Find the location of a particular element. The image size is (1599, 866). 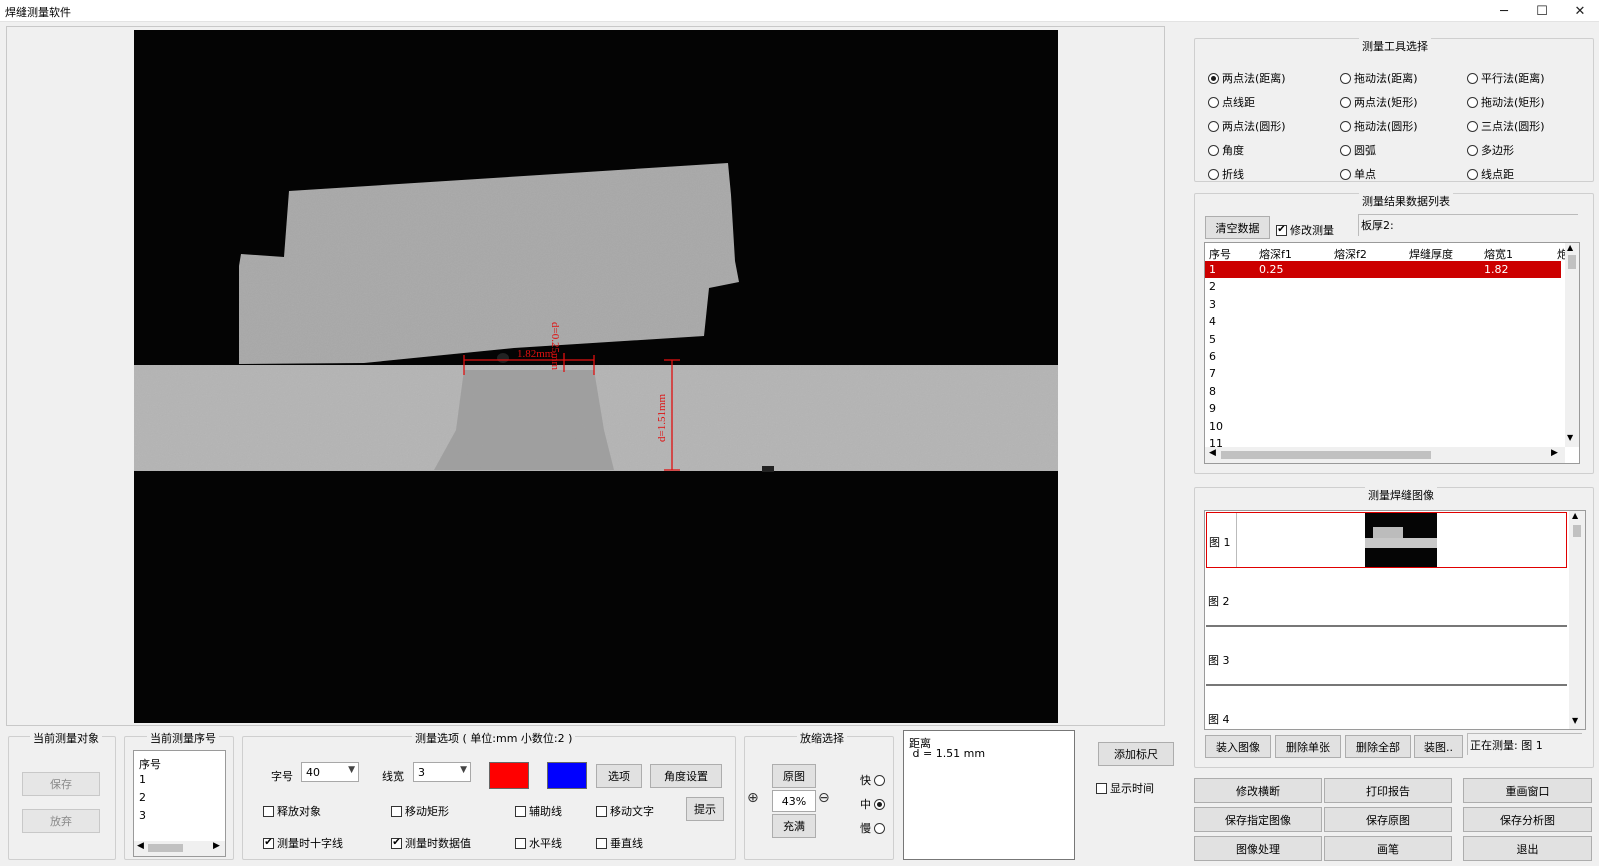

tool-option: 点线距 is located at coordinates (1231, 102).